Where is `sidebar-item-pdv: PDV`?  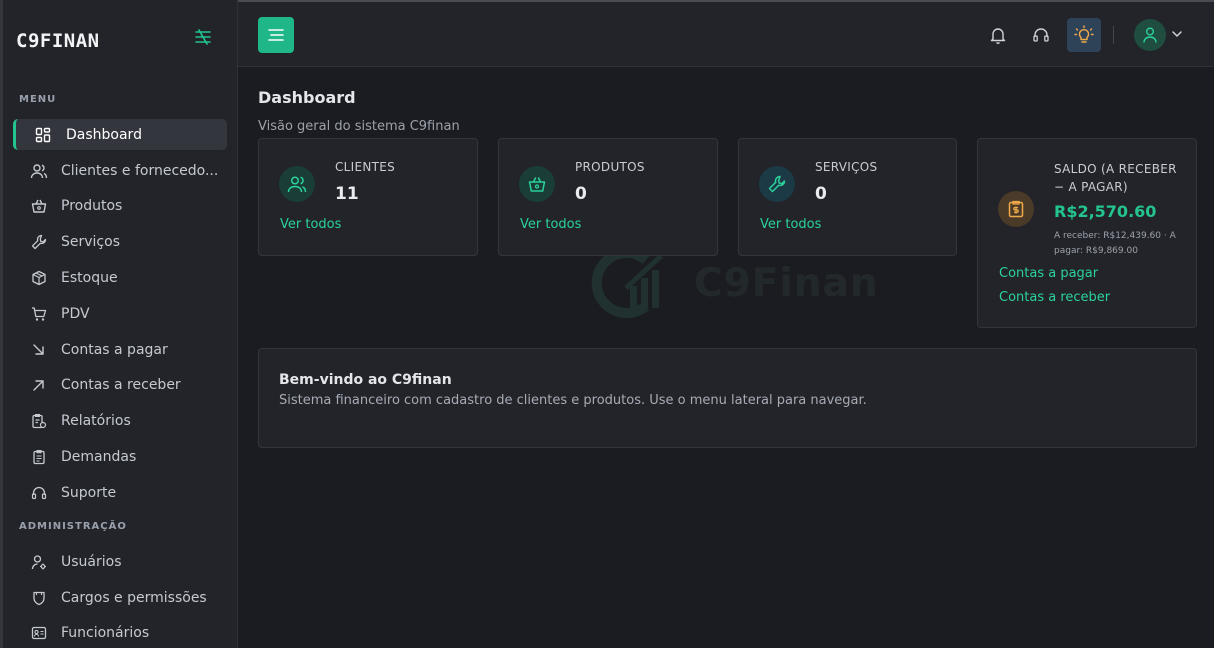 sidebar-item-pdv: PDV is located at coordinates (120, 313).